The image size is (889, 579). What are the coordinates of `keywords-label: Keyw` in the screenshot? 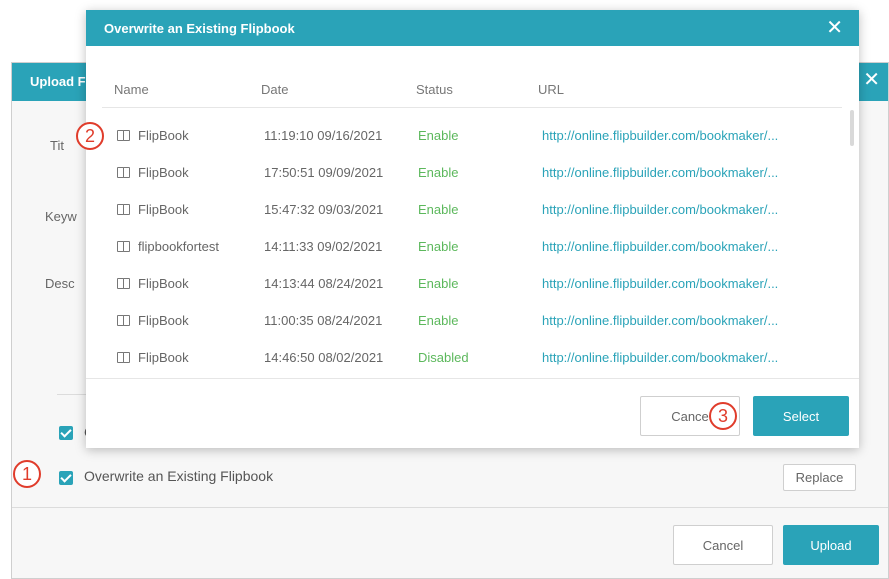 It's located at (61, 216).